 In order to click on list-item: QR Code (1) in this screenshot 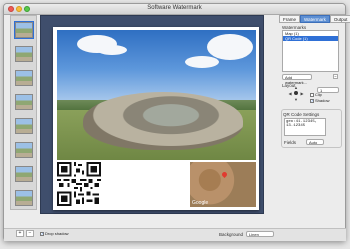, I will do `click(310, 38)`.